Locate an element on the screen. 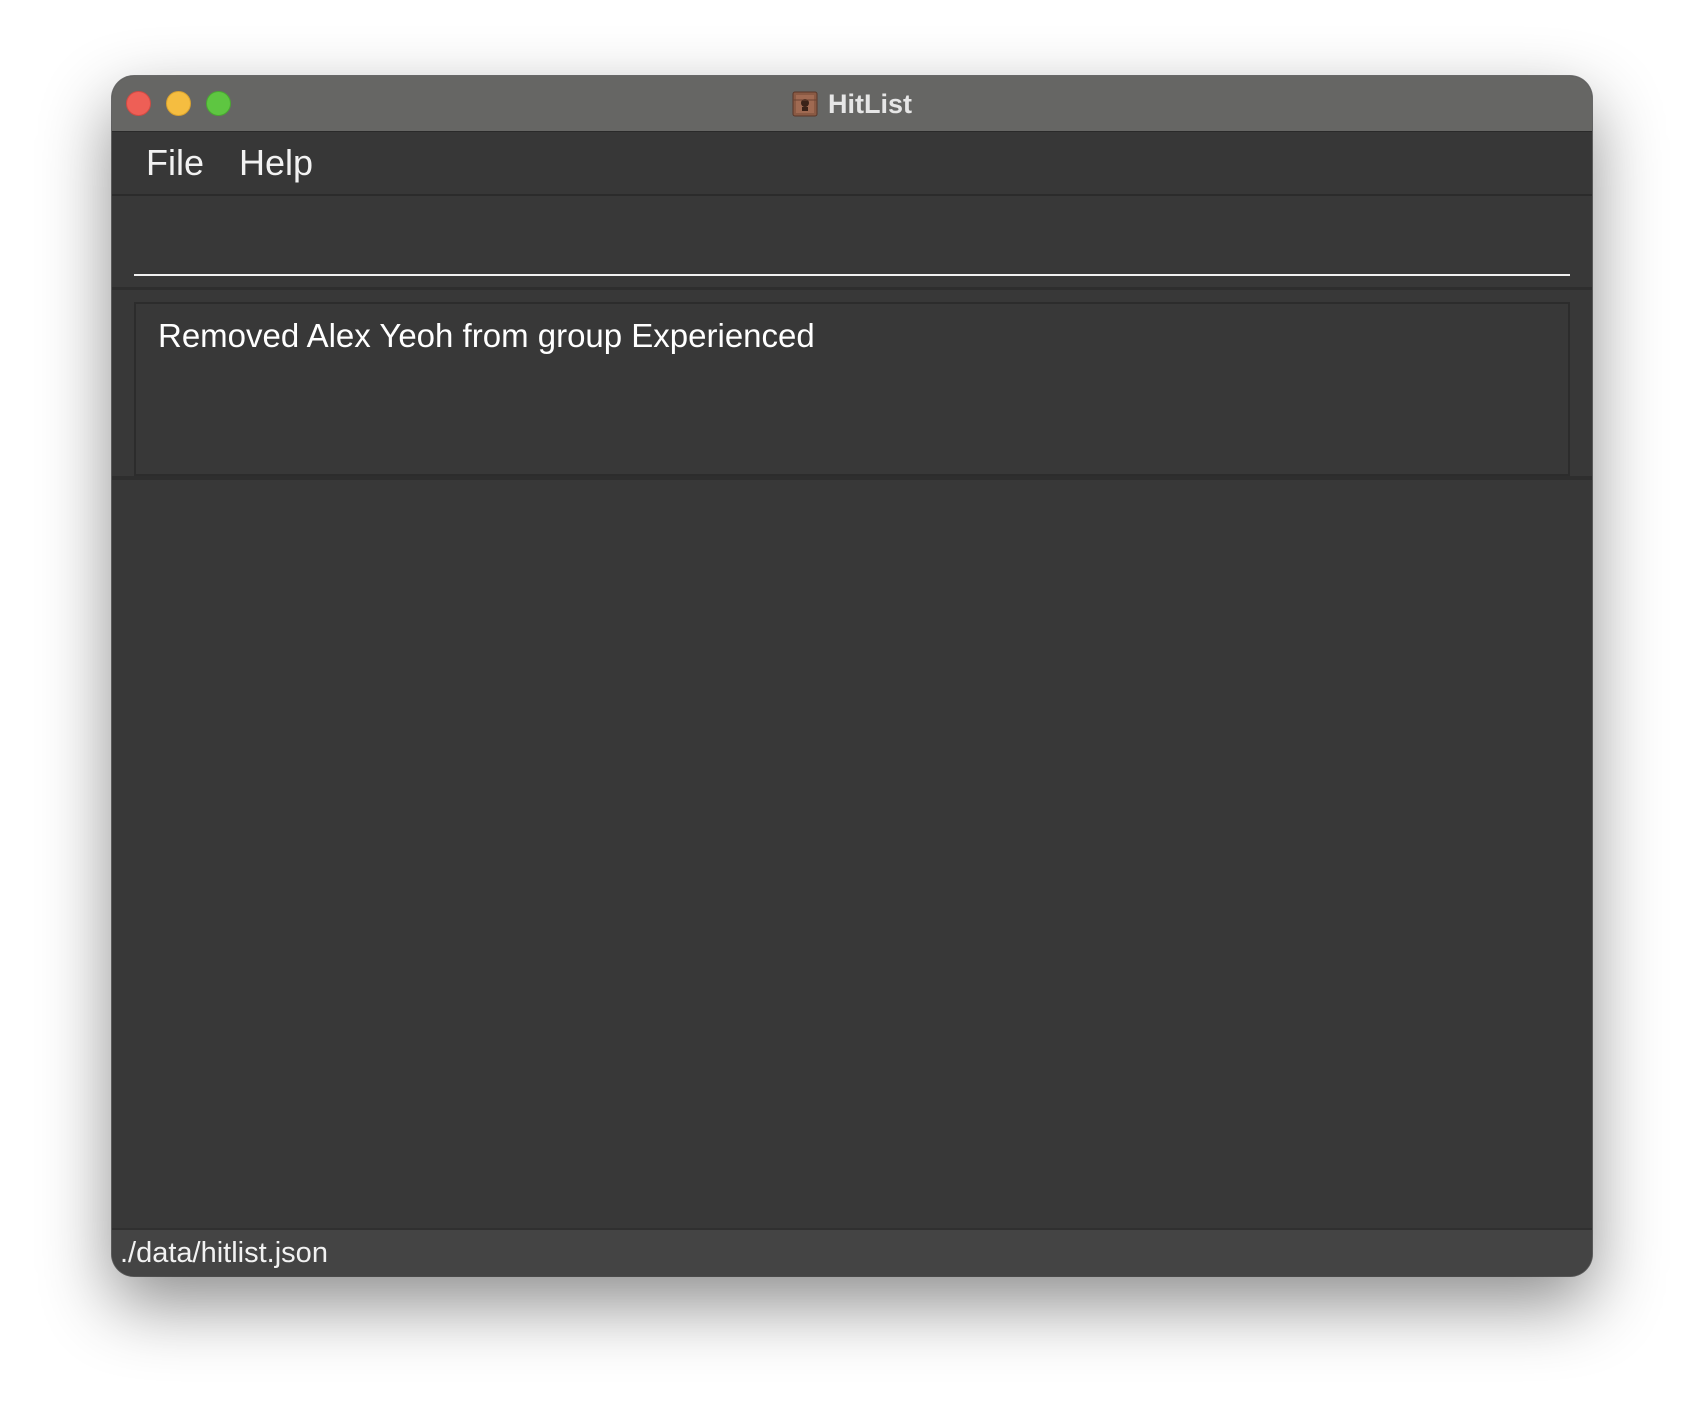 The height and width of the screenshot is (1424, 1704). result-display-container: Removed Alex Yeoh from group Experienced is located at coordinates (852, 385).